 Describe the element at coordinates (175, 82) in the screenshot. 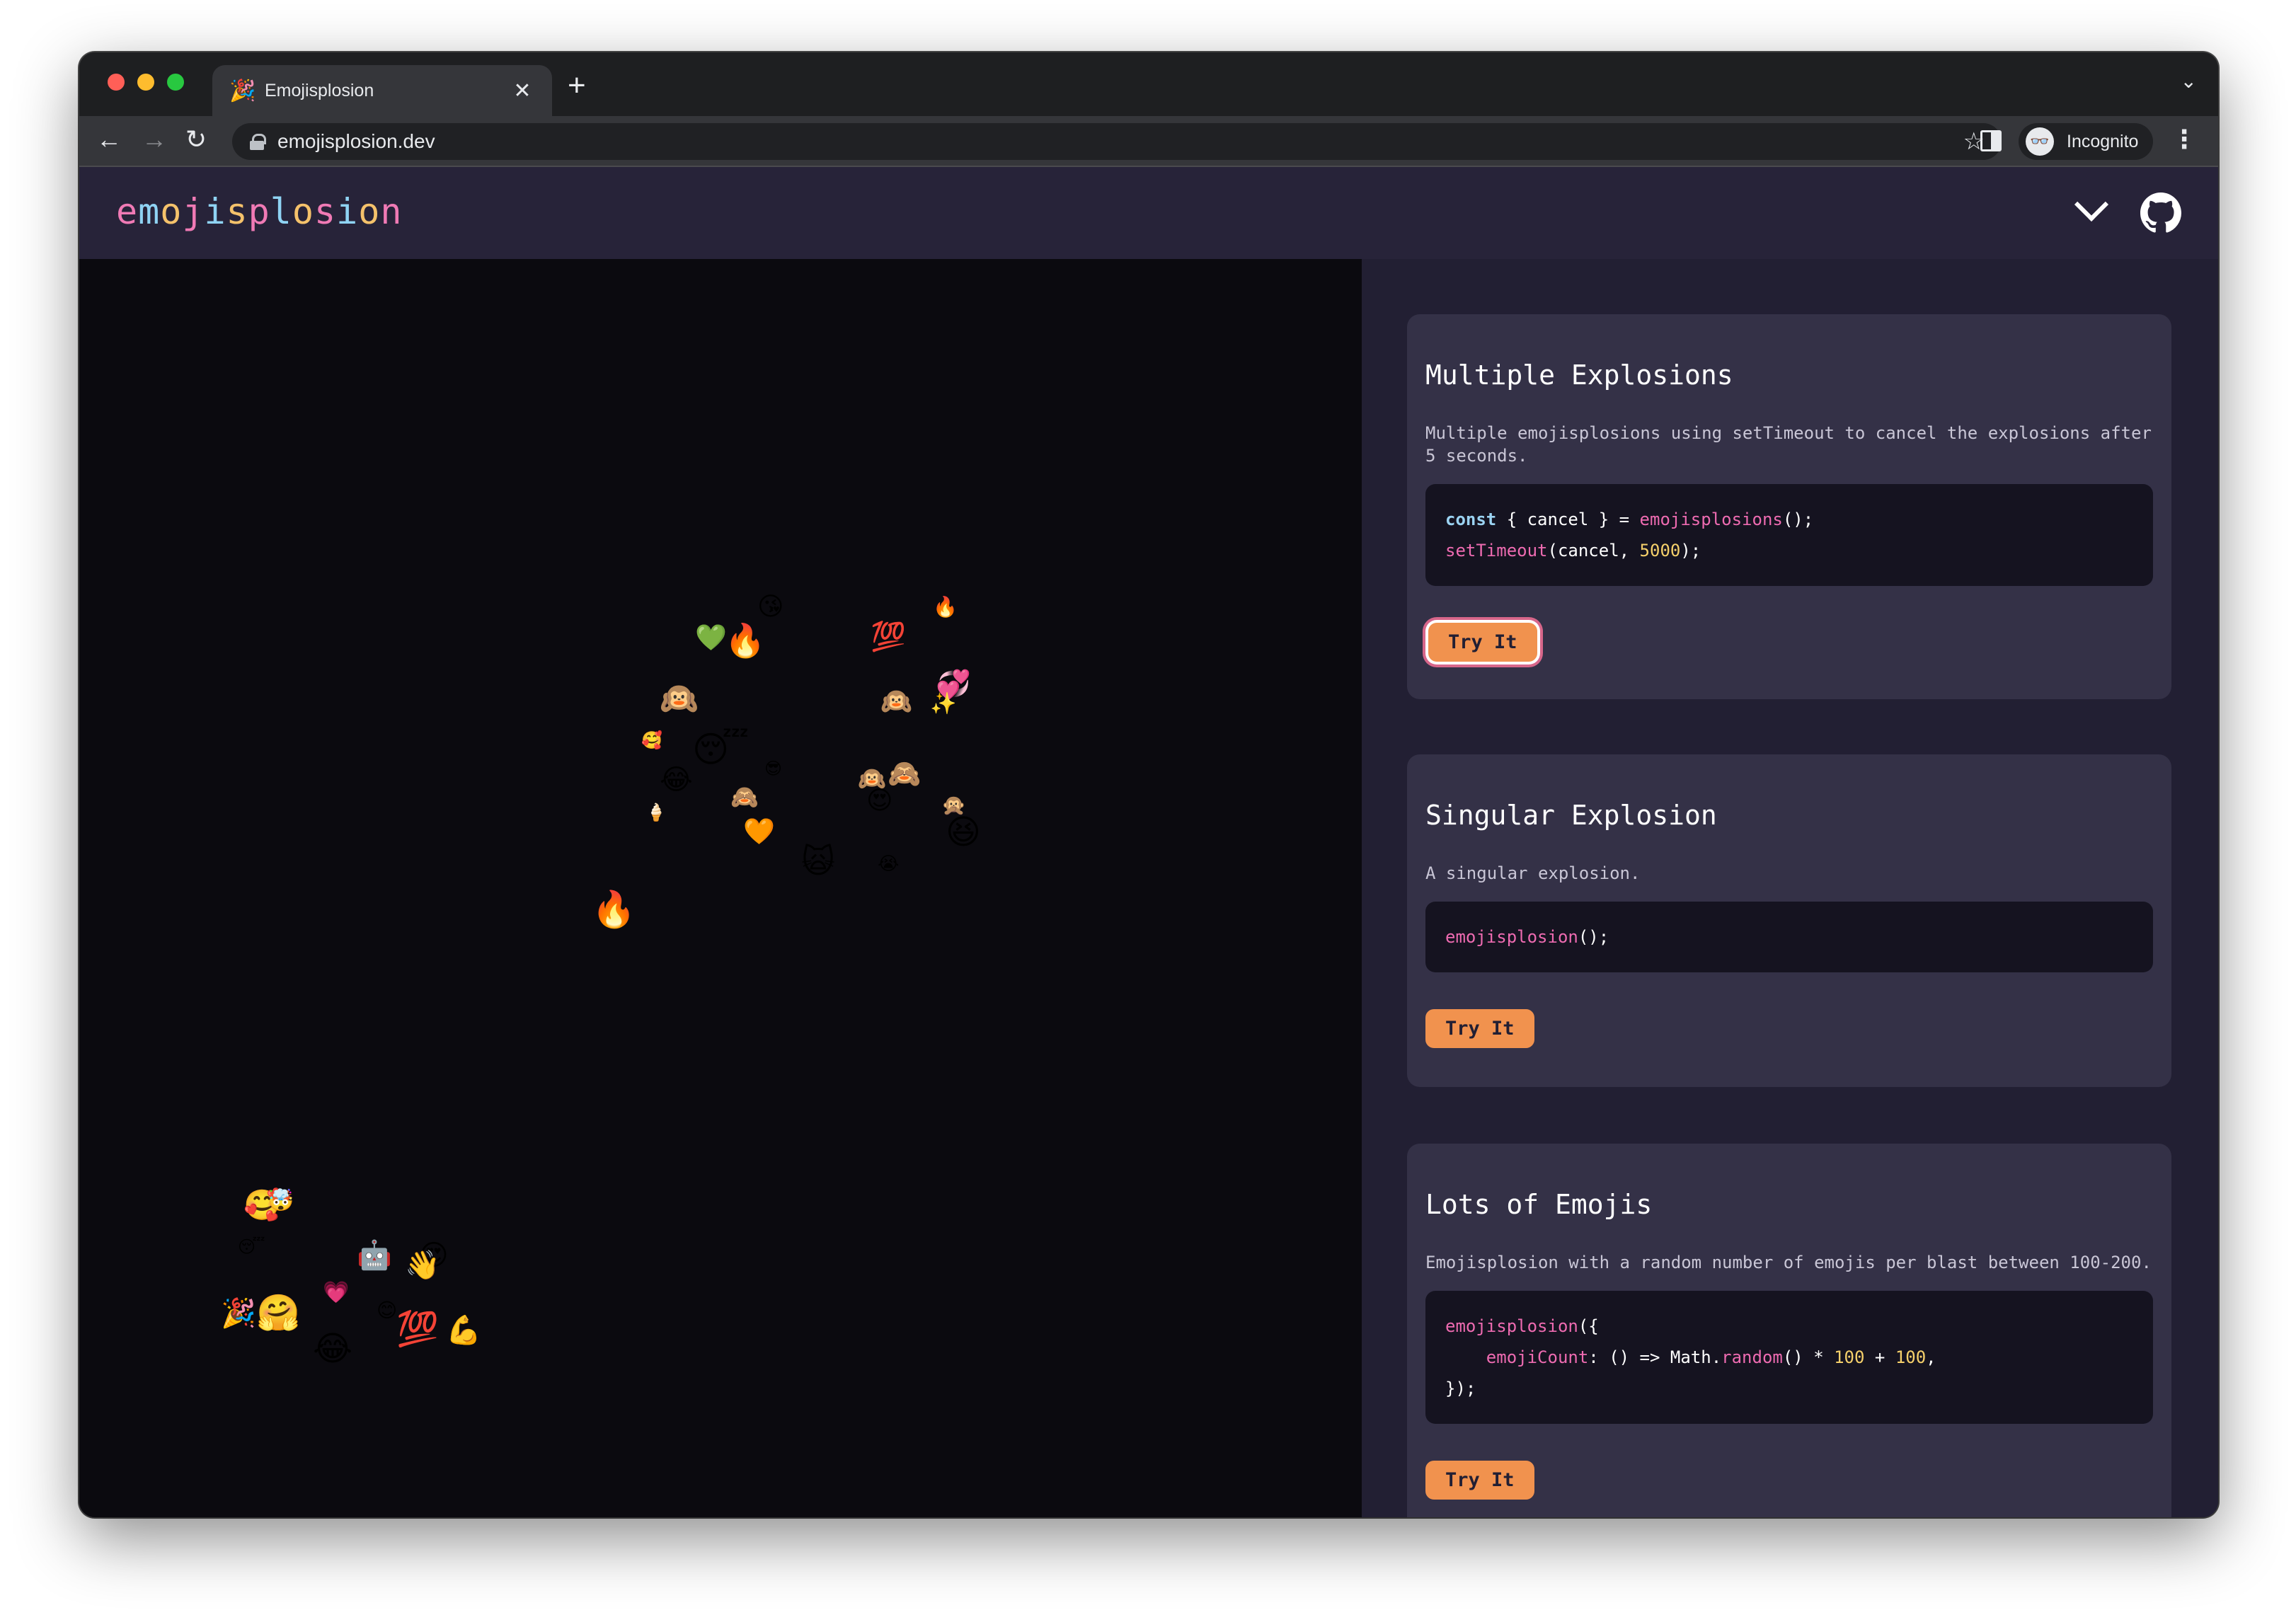

I see `maximize-window-button` at that location.